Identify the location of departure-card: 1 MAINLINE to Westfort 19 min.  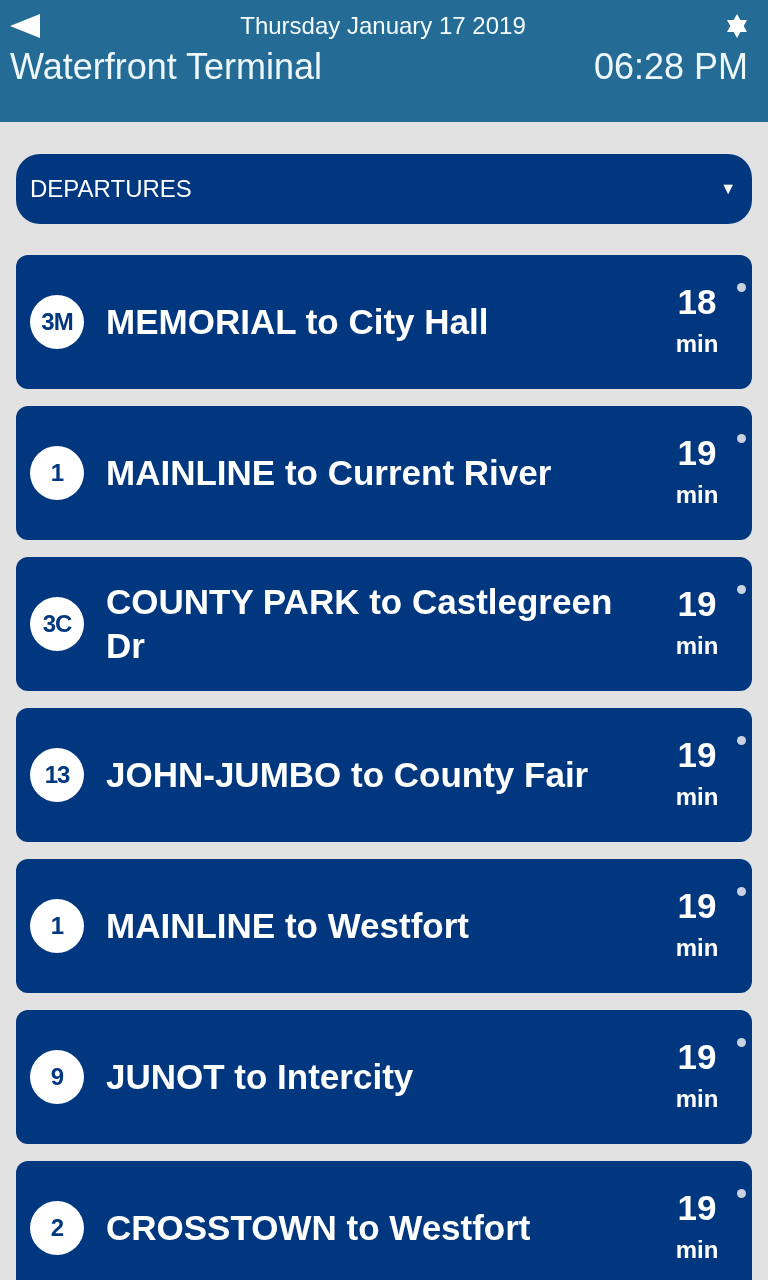
(384, 926).